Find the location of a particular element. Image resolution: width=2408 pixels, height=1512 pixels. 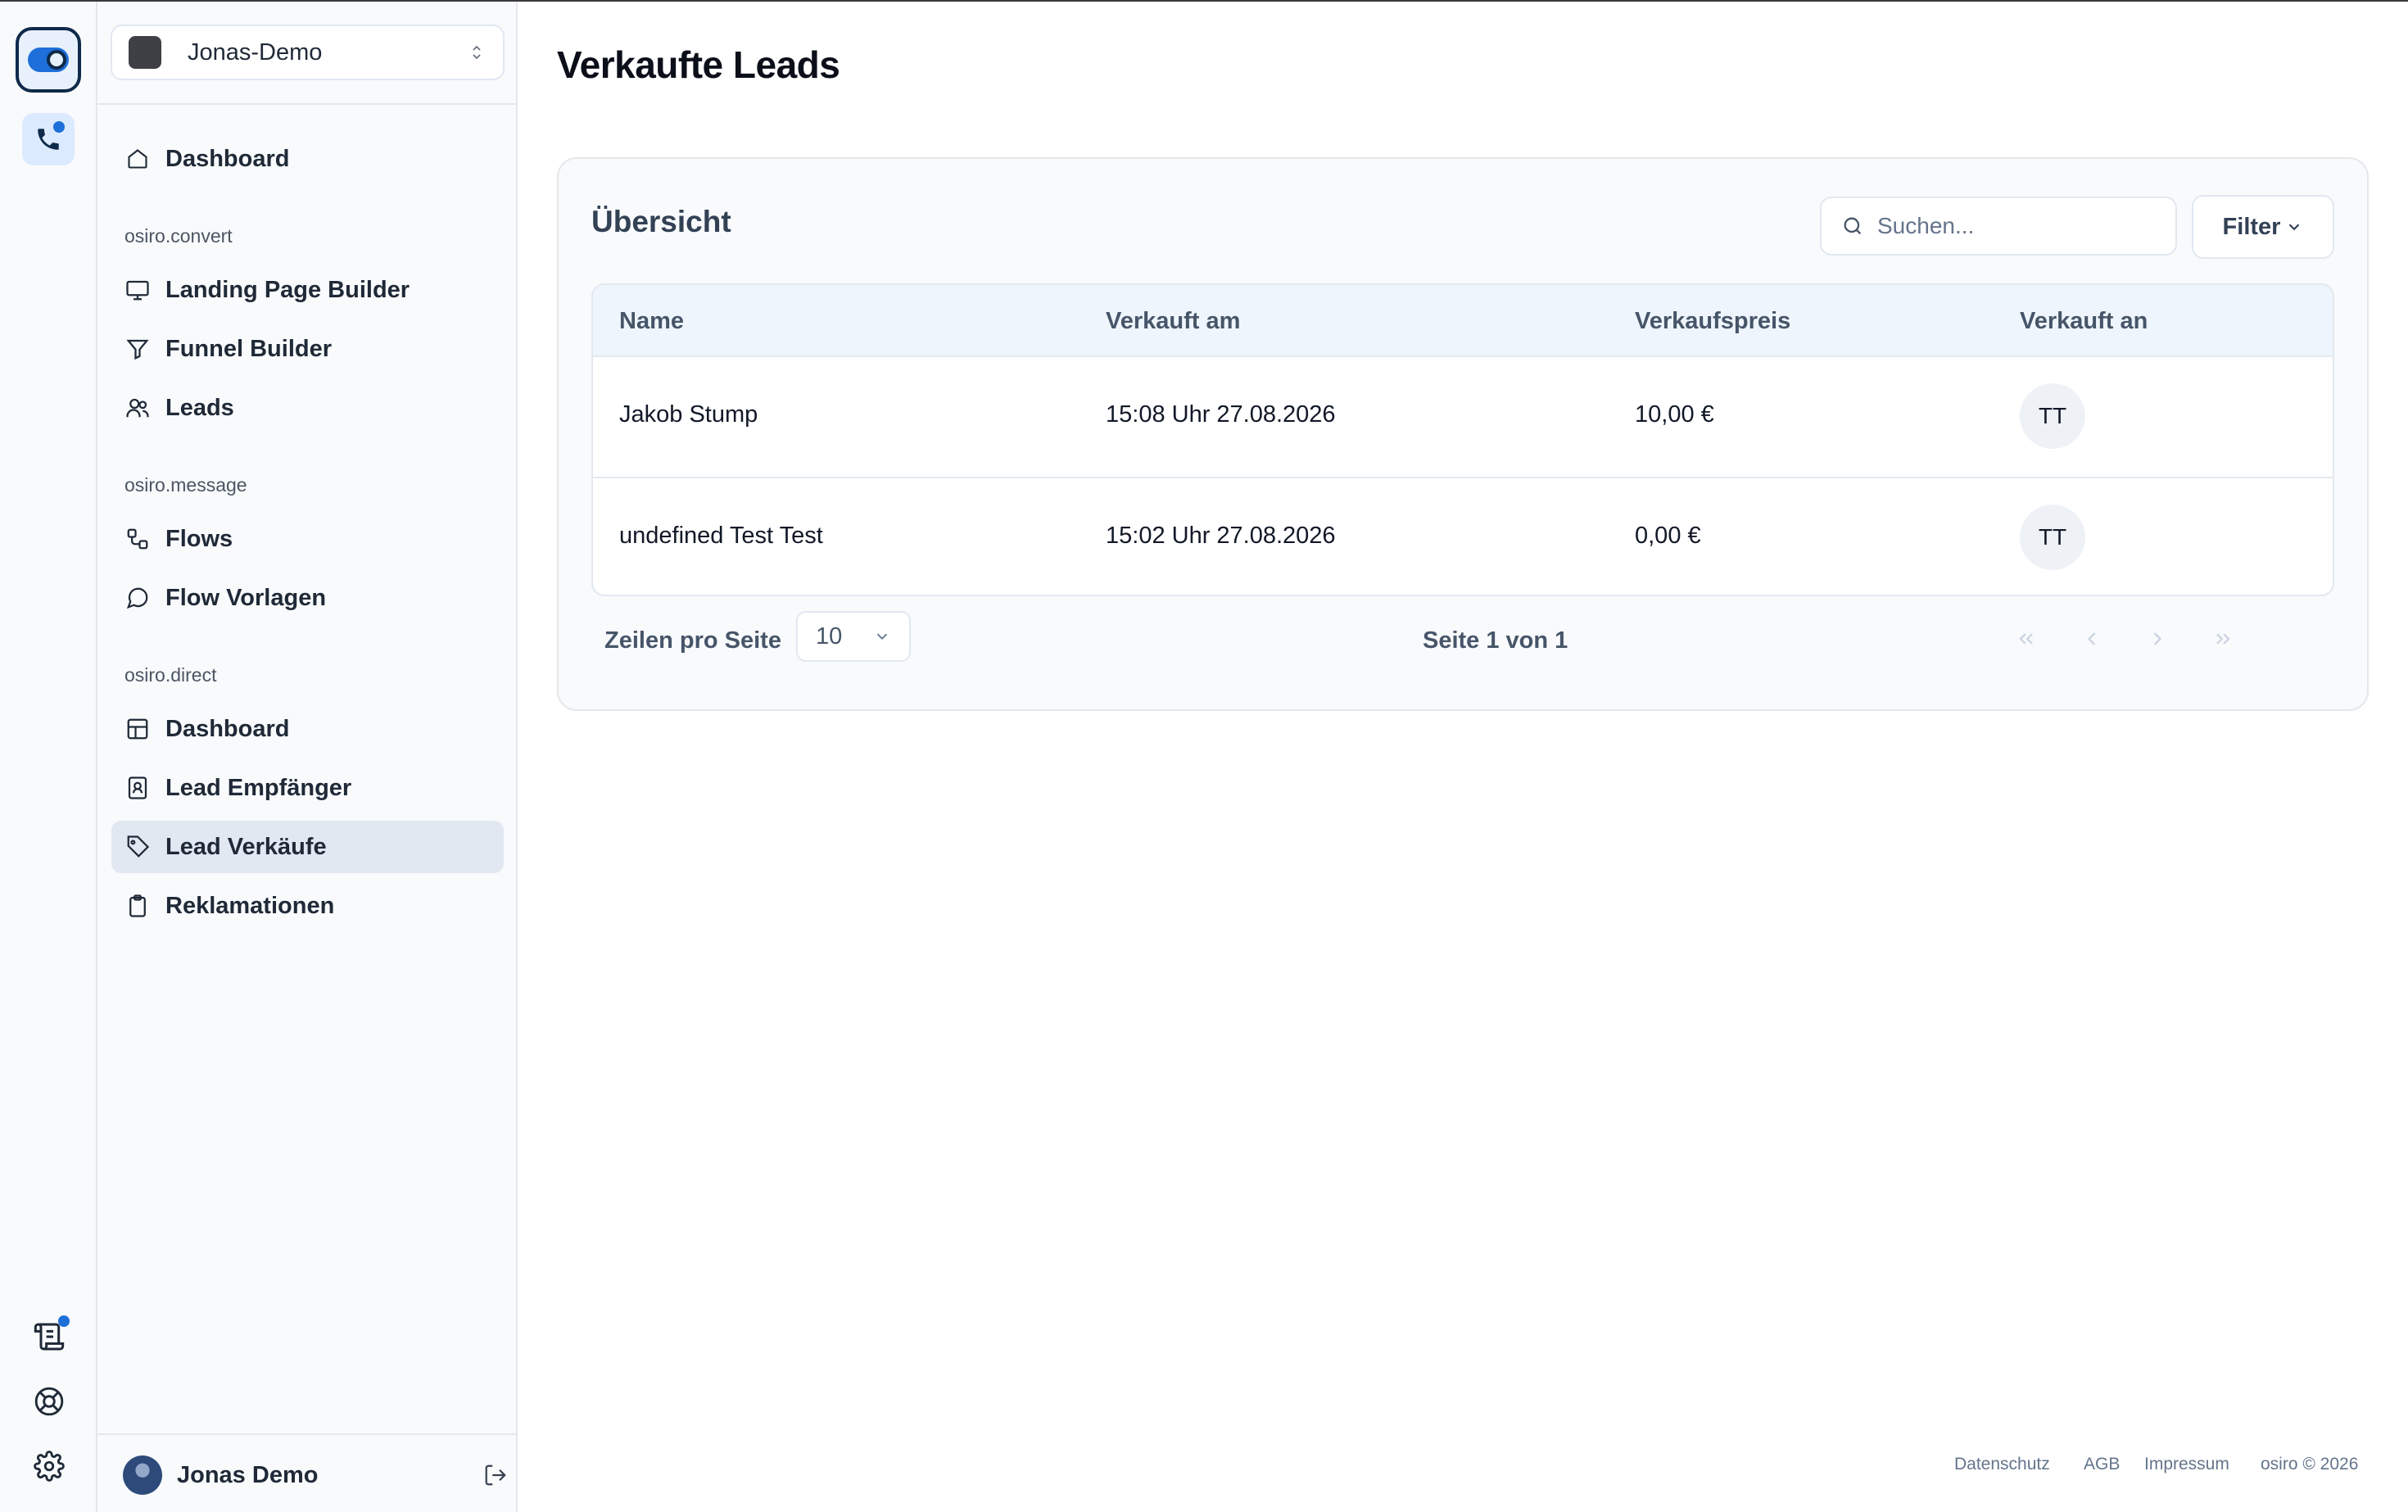

cell-price: 0,00 € is located at coordinates (1668, 536).